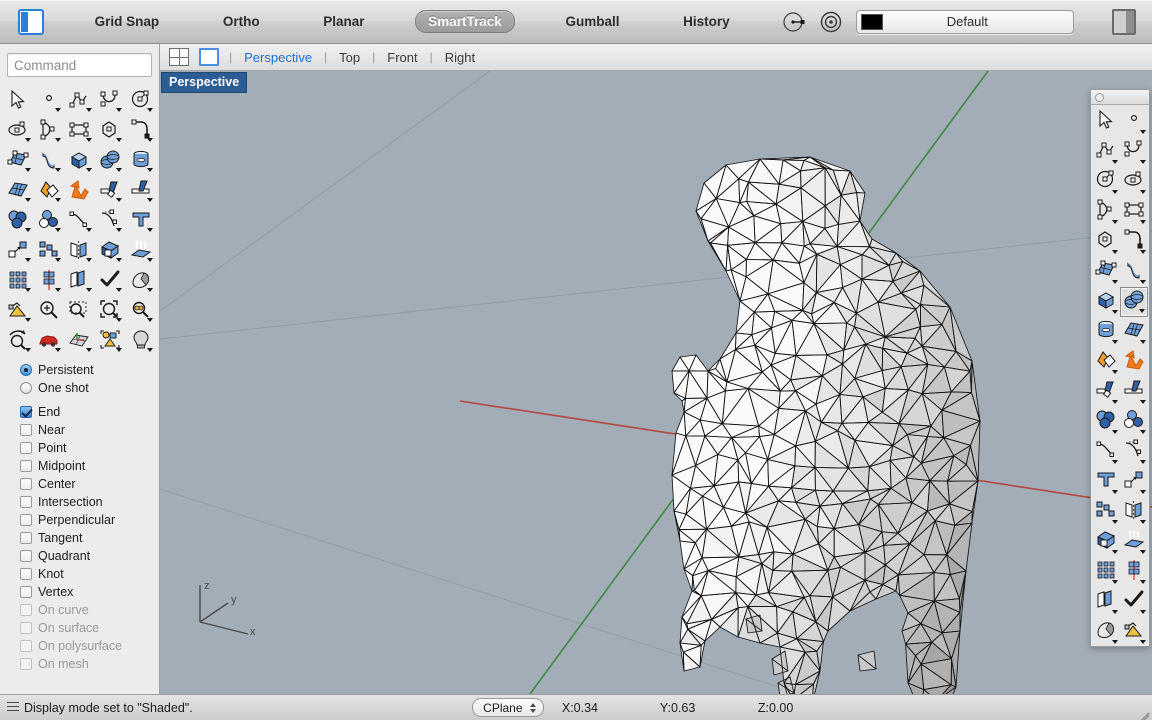  I want to click on zoom-window-tool, so click(79, 310).